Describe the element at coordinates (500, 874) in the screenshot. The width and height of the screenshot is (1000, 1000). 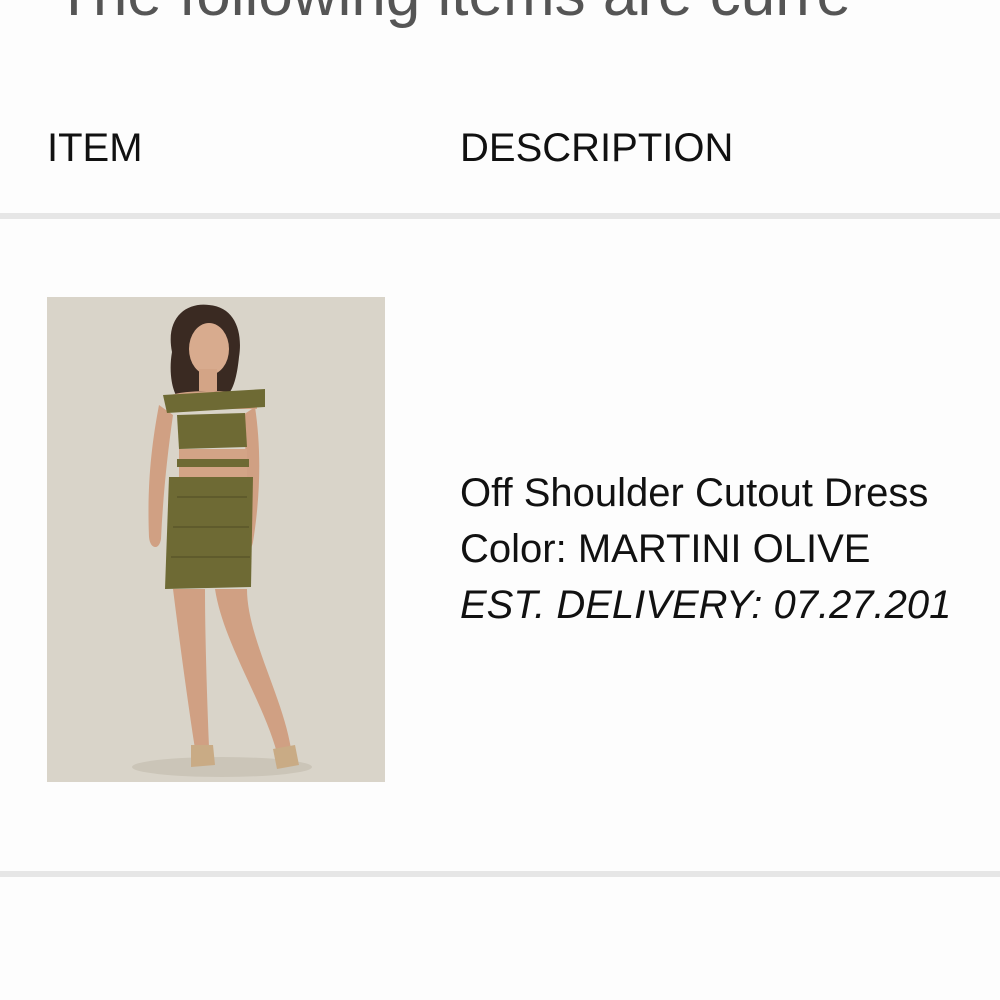
I see `row-divider` at that location.